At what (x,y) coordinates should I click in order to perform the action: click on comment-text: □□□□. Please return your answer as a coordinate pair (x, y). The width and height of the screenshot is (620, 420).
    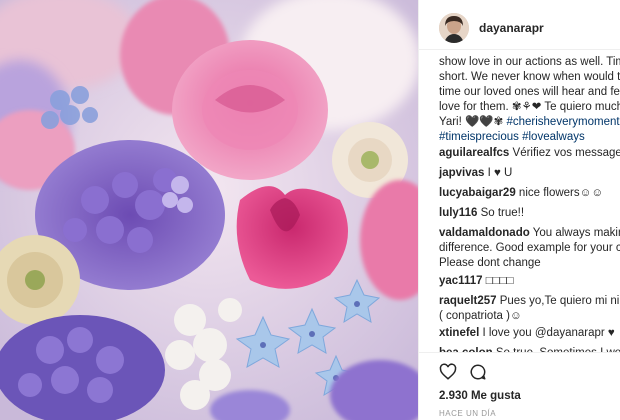
    Looking at the image, I should click on (499, 281).